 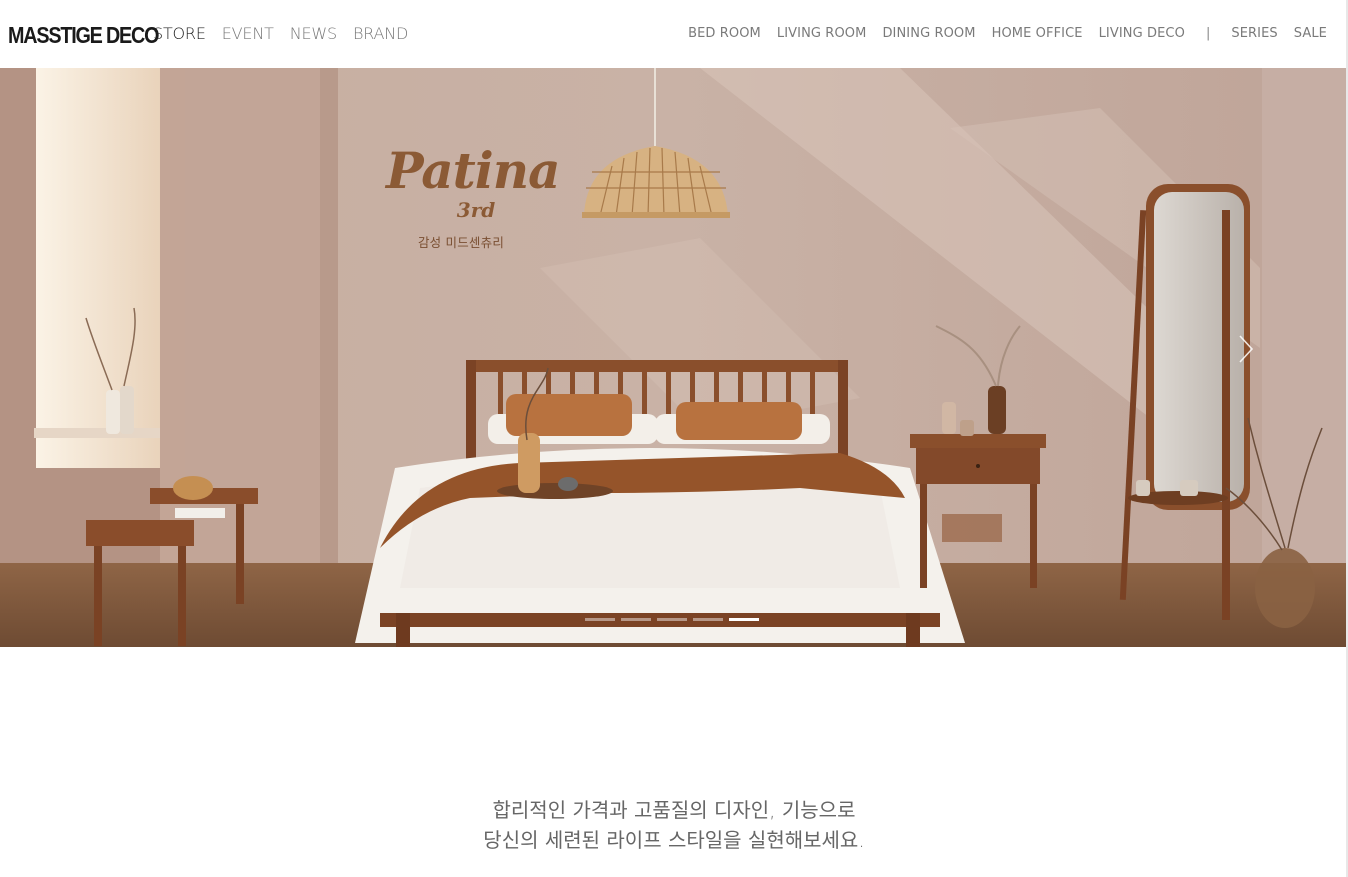 What do you see at coordinates (248, 34) in the screenshot?
I see `nav-event: EVENT` at bounding box center [248, 34].